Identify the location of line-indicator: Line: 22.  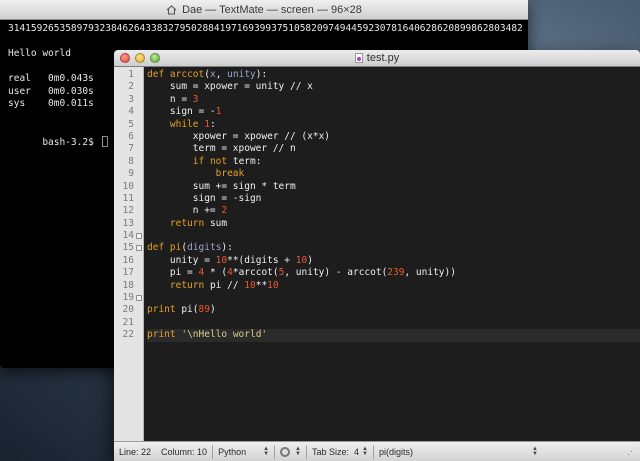
(135, 451).